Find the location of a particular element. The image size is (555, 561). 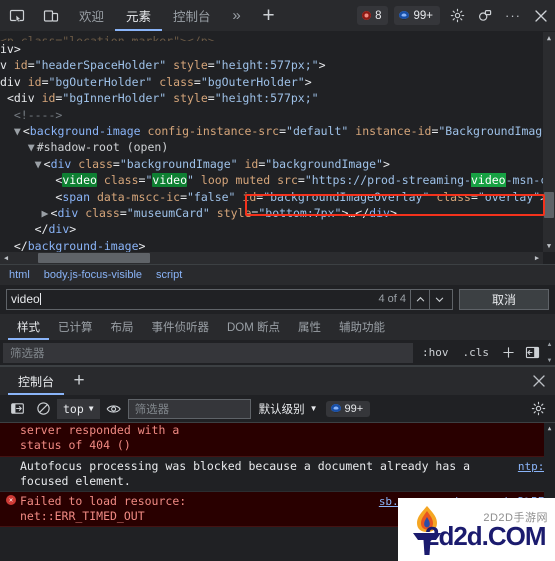

breadcrumb-item-html: html is located at coordinates (19, 275).